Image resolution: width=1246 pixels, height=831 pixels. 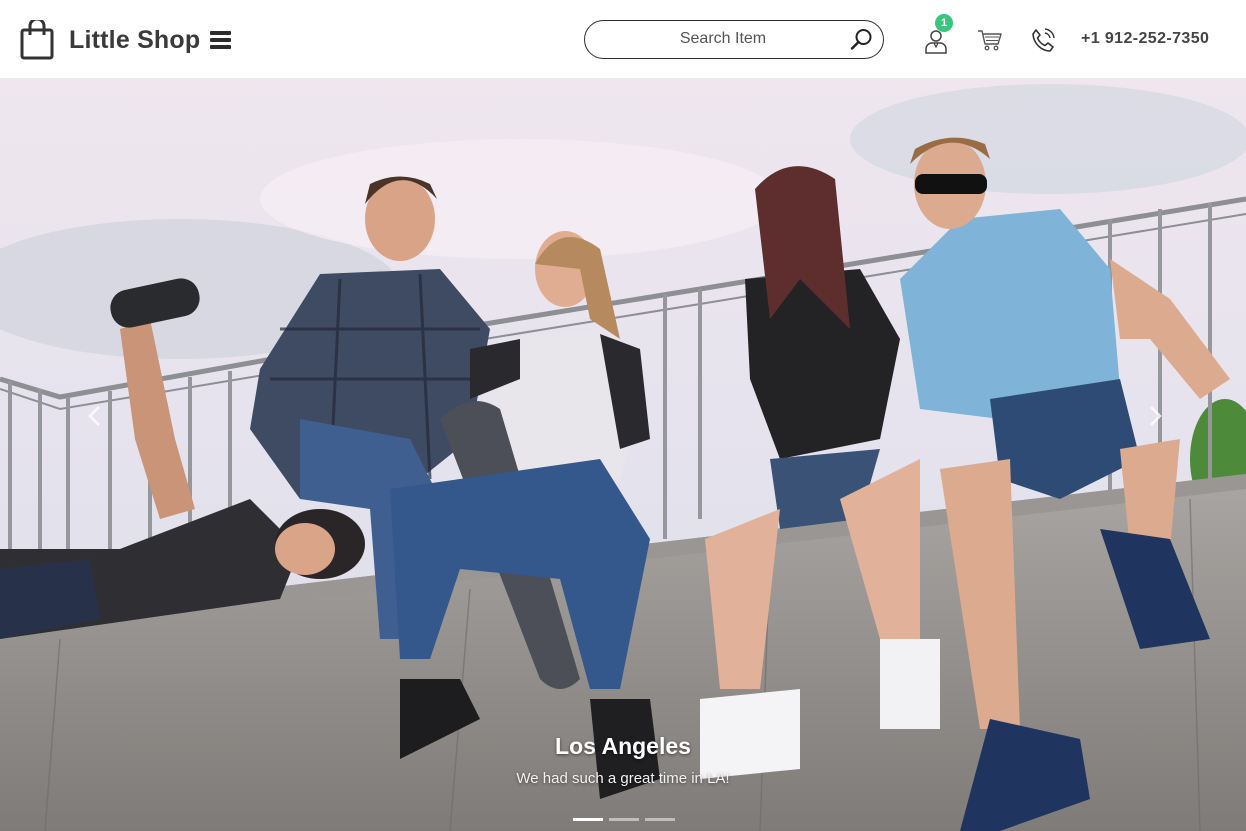 I want to click on site-header: Little Shop 1 +1 912-252-7350, so click(x=623, y=39).